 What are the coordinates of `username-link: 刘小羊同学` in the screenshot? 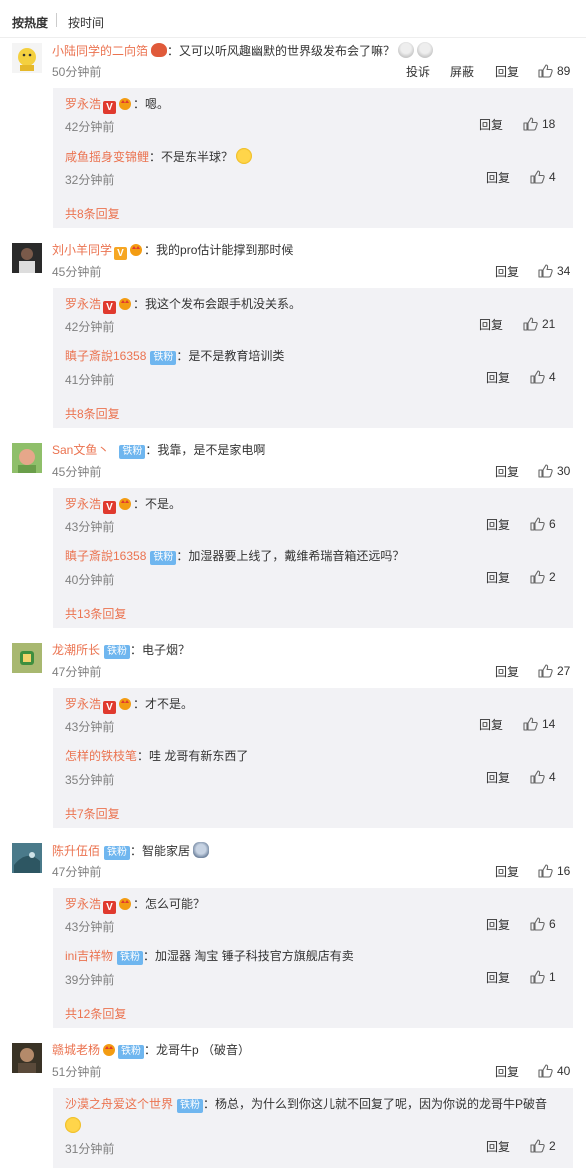 It's located at (82, 250).